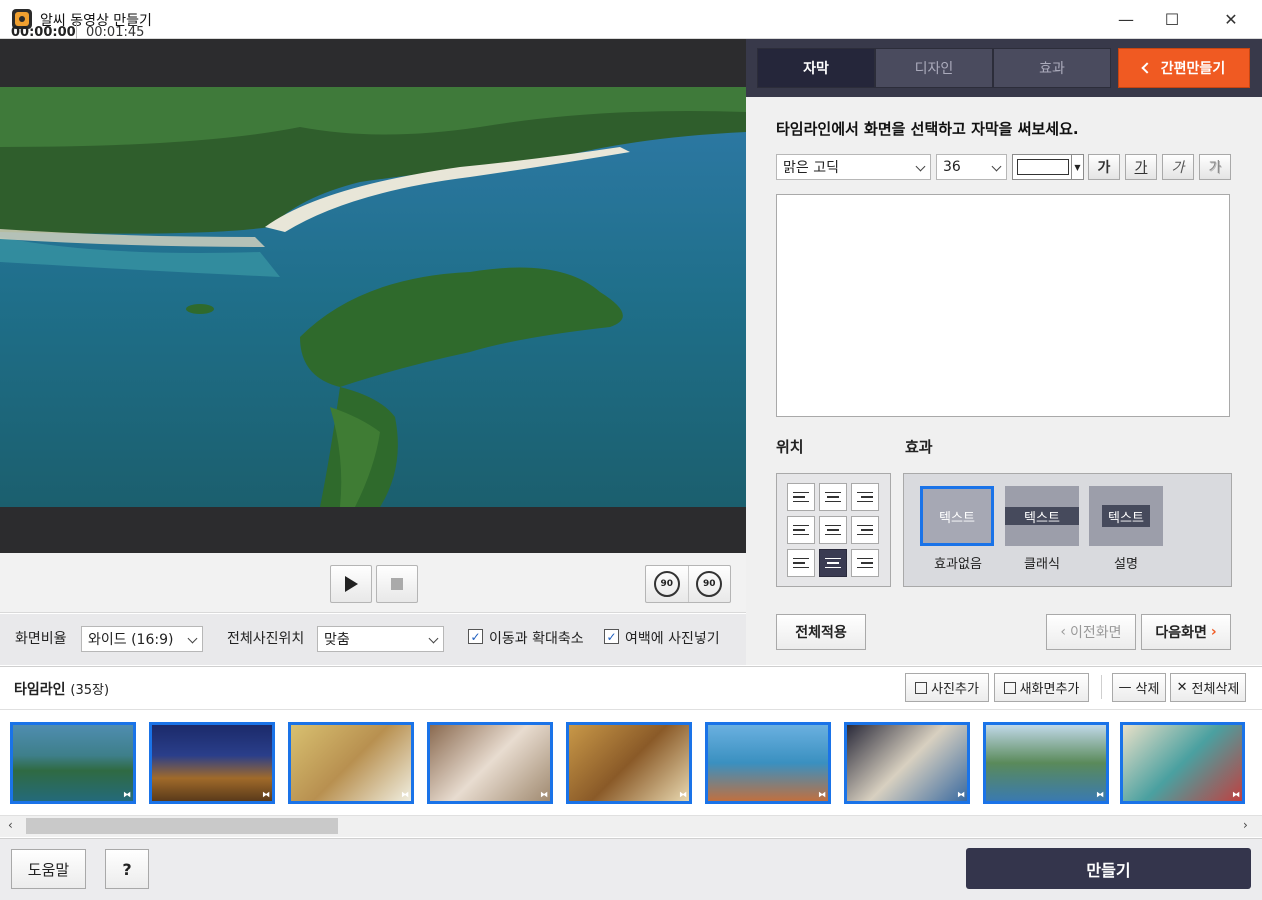 The image size is (1262, 900). What do you see at coordinates (1126, 19) in the screenshot?
I see `minimize-button: —` at bounding box center [1126, 19].